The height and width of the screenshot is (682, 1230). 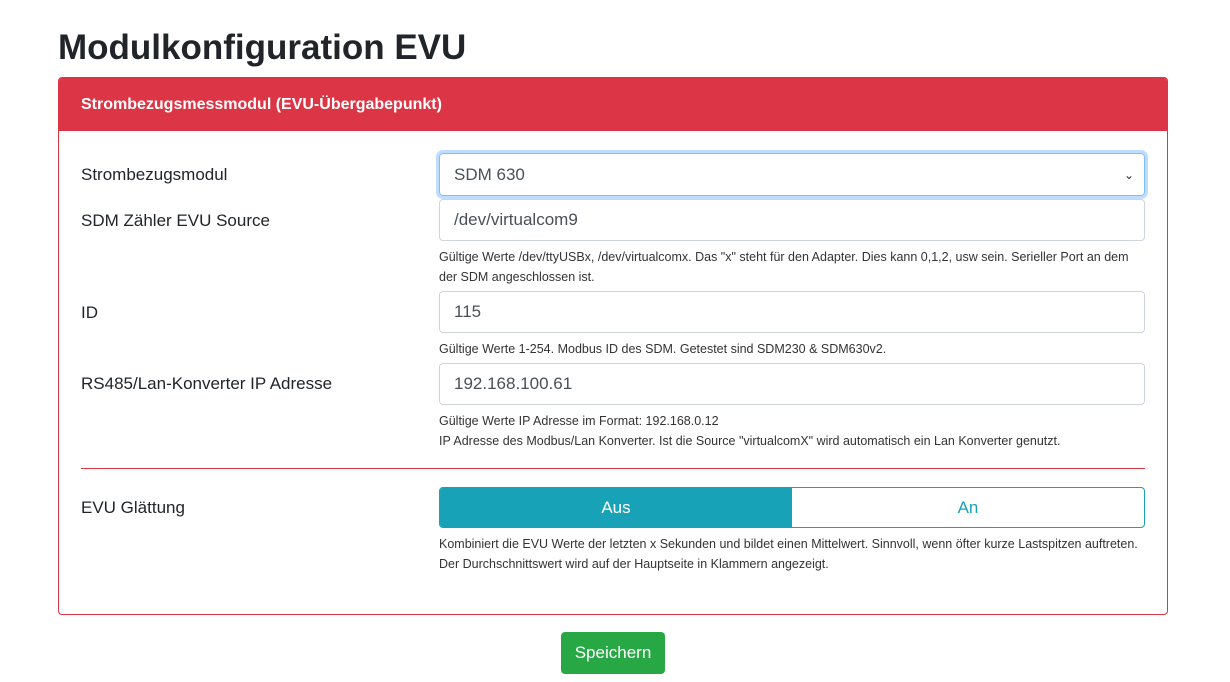 What do you see at coordinates (1128, 174) in the screenshot?
I see `chevron-down-icon: ⌄` at bounding box center [1128, 174].